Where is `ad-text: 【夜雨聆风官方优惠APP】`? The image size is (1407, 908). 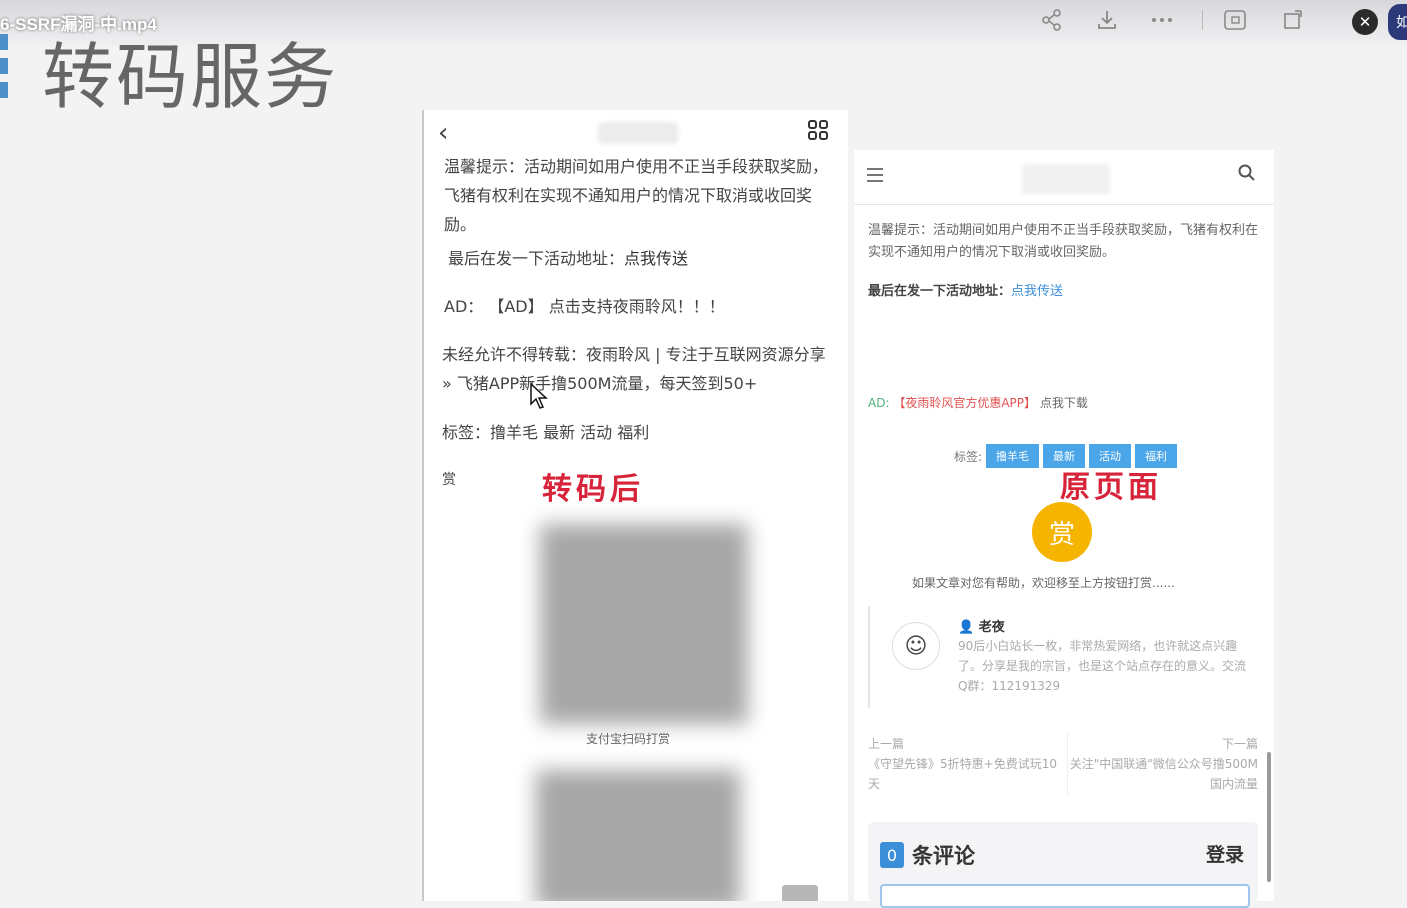
ad-text: 【夜雨聆风官方优惠APP】 is located at coordinates (964, 403).